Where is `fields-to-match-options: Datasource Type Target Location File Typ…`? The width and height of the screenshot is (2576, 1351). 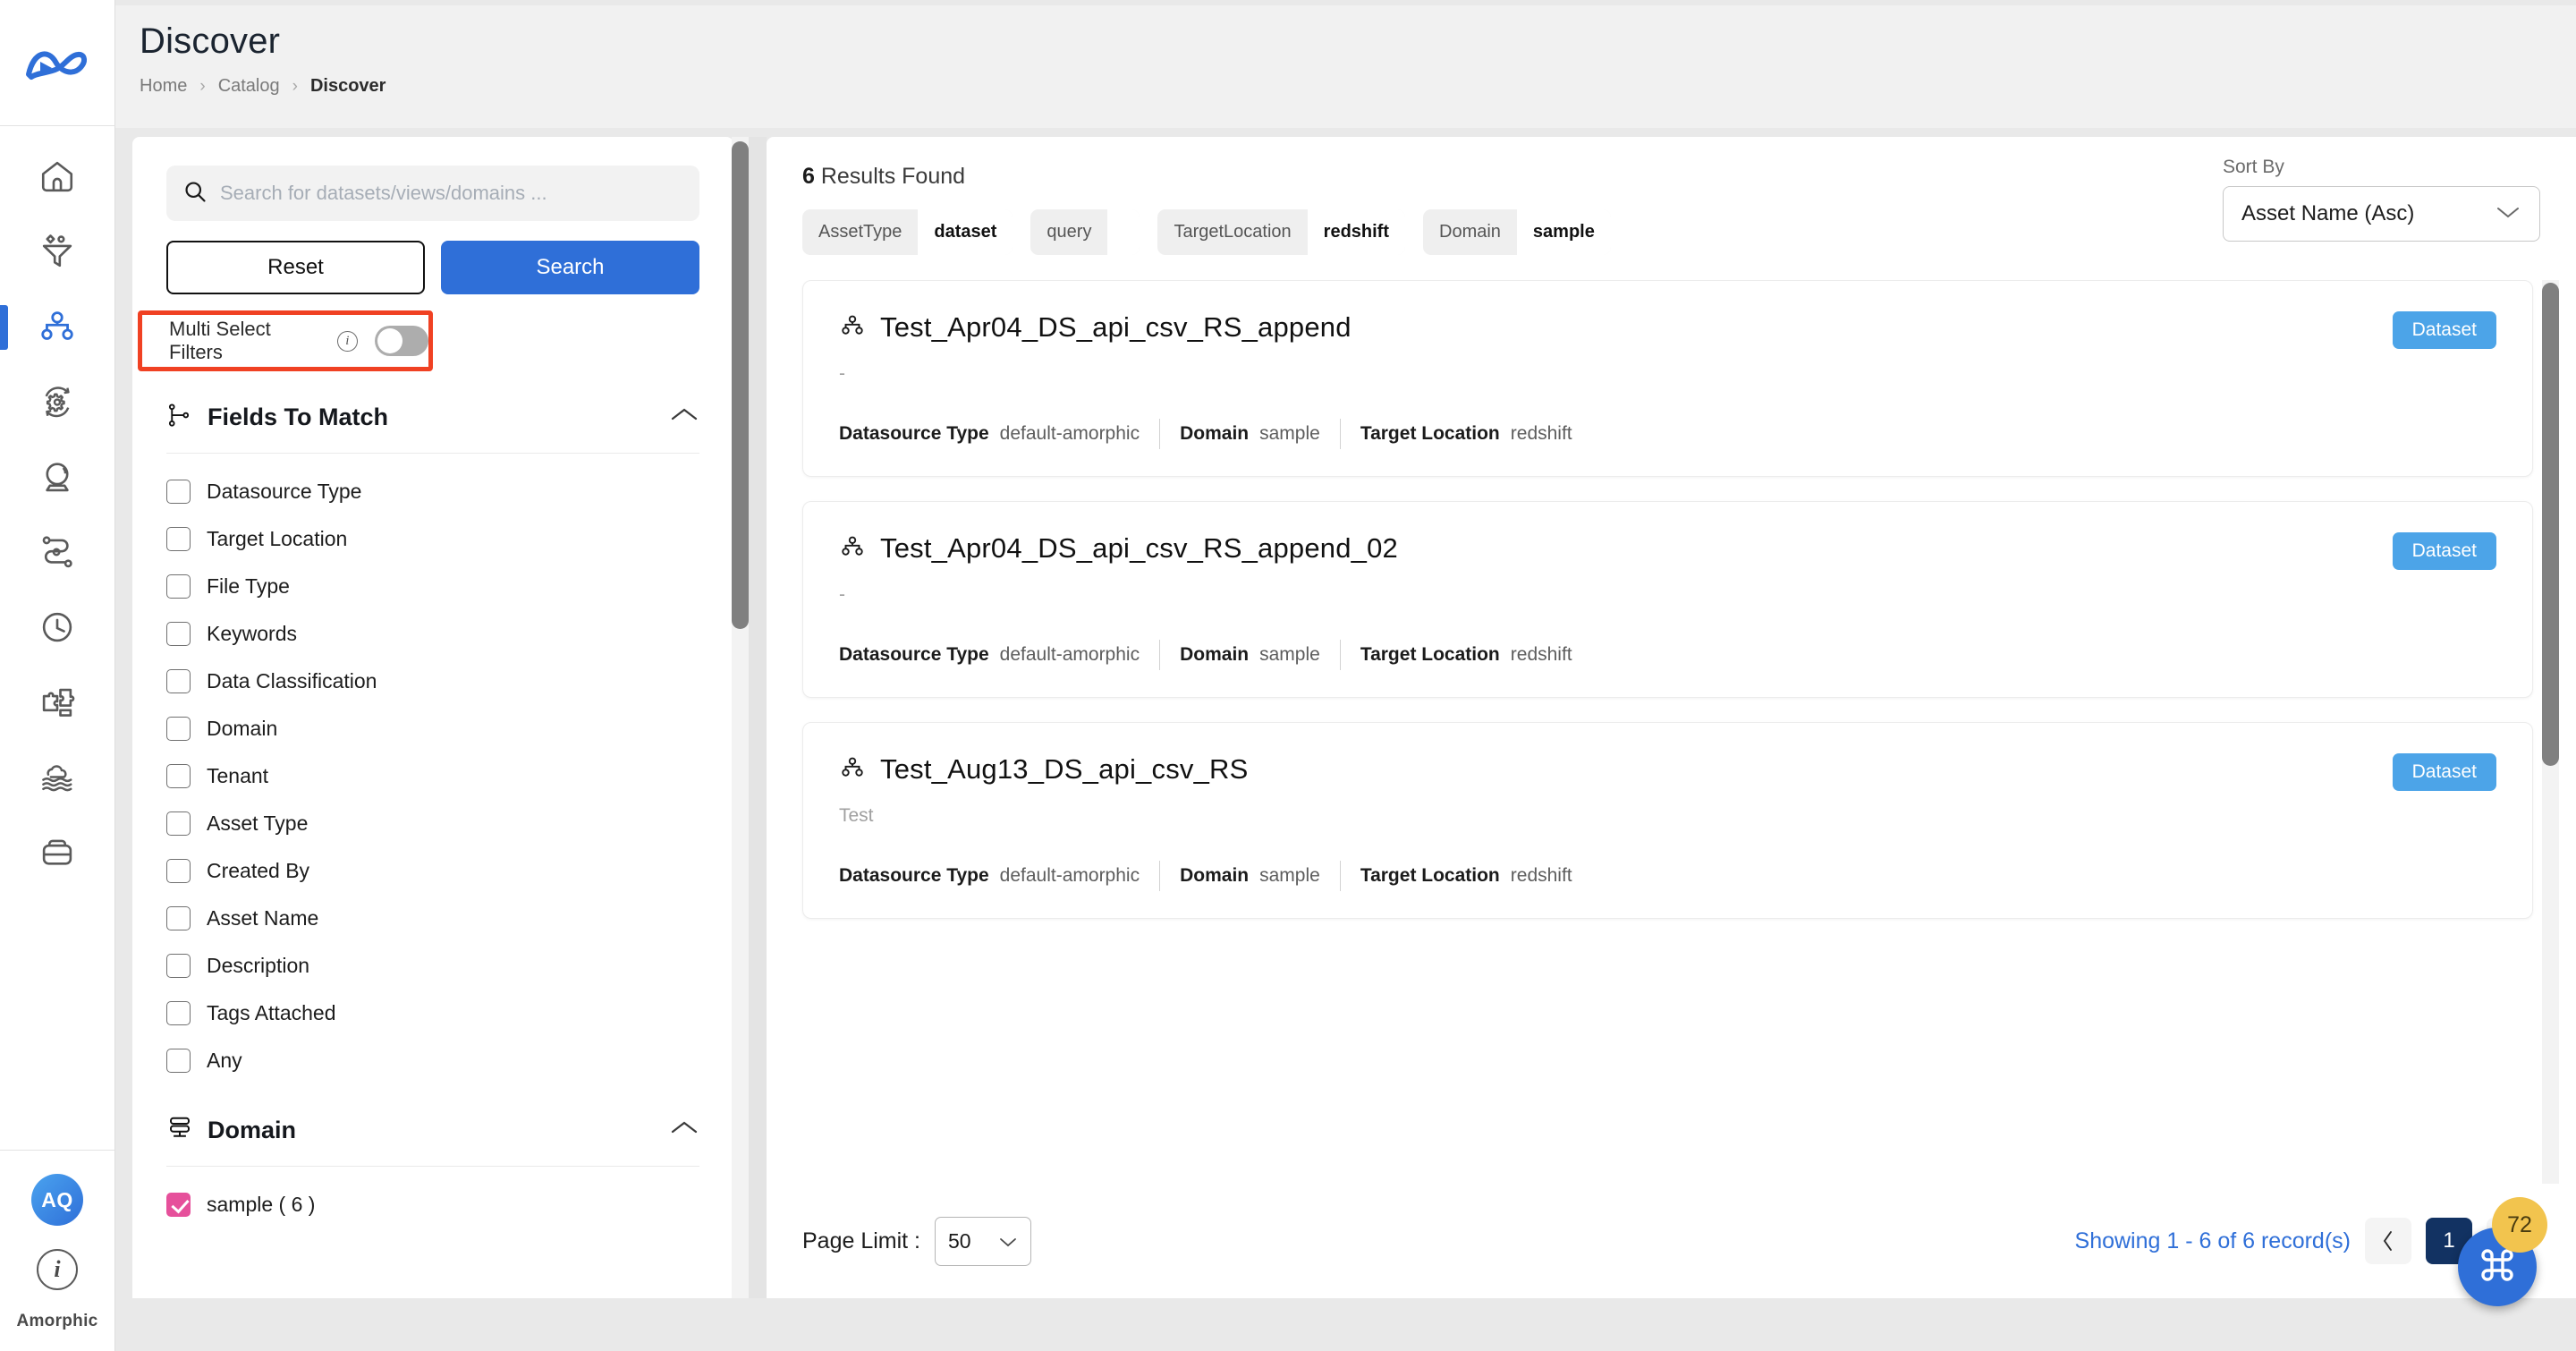
fields-to-match-options: Datasource Type Target Location File Typ… is located at coordinates (432, 769).